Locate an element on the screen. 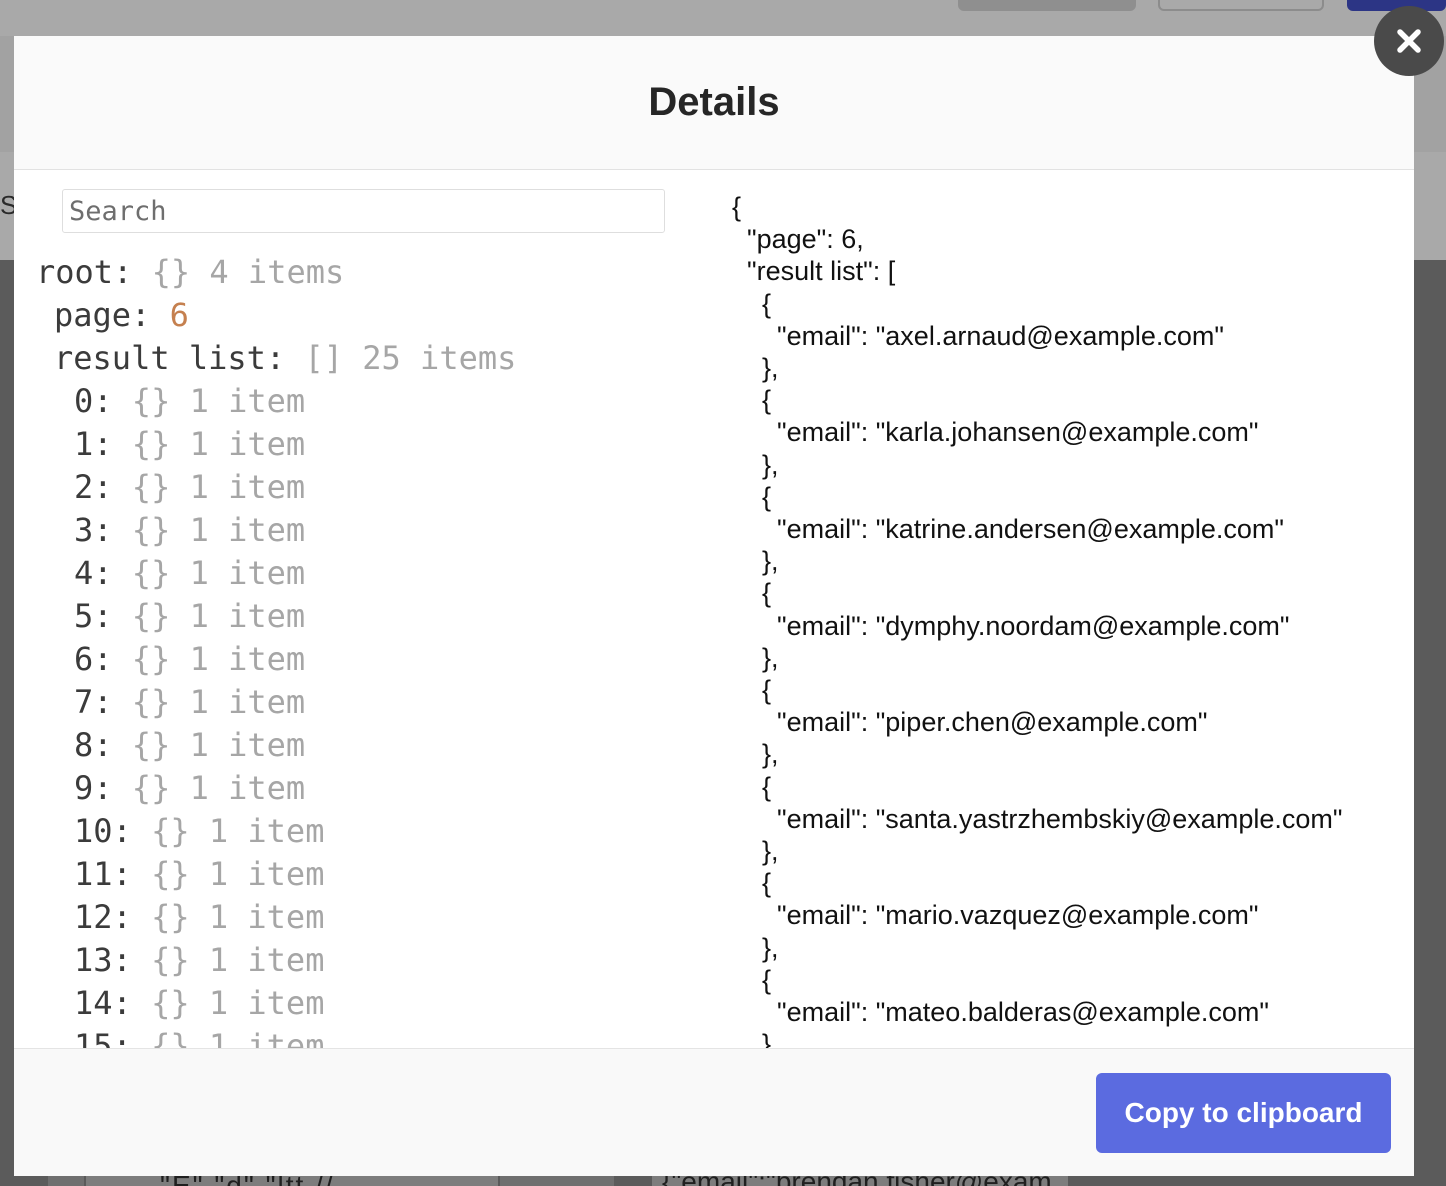 The height and width of the screenshot is (1186, 1446). raw-json-line: "page": 6, is located at coordinates (798, 239).